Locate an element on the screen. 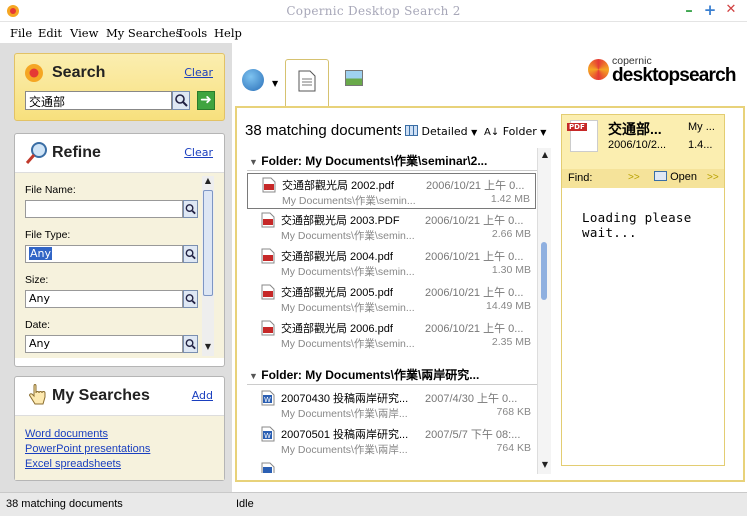  date-label: Date: is located at coordinates (38, 325).